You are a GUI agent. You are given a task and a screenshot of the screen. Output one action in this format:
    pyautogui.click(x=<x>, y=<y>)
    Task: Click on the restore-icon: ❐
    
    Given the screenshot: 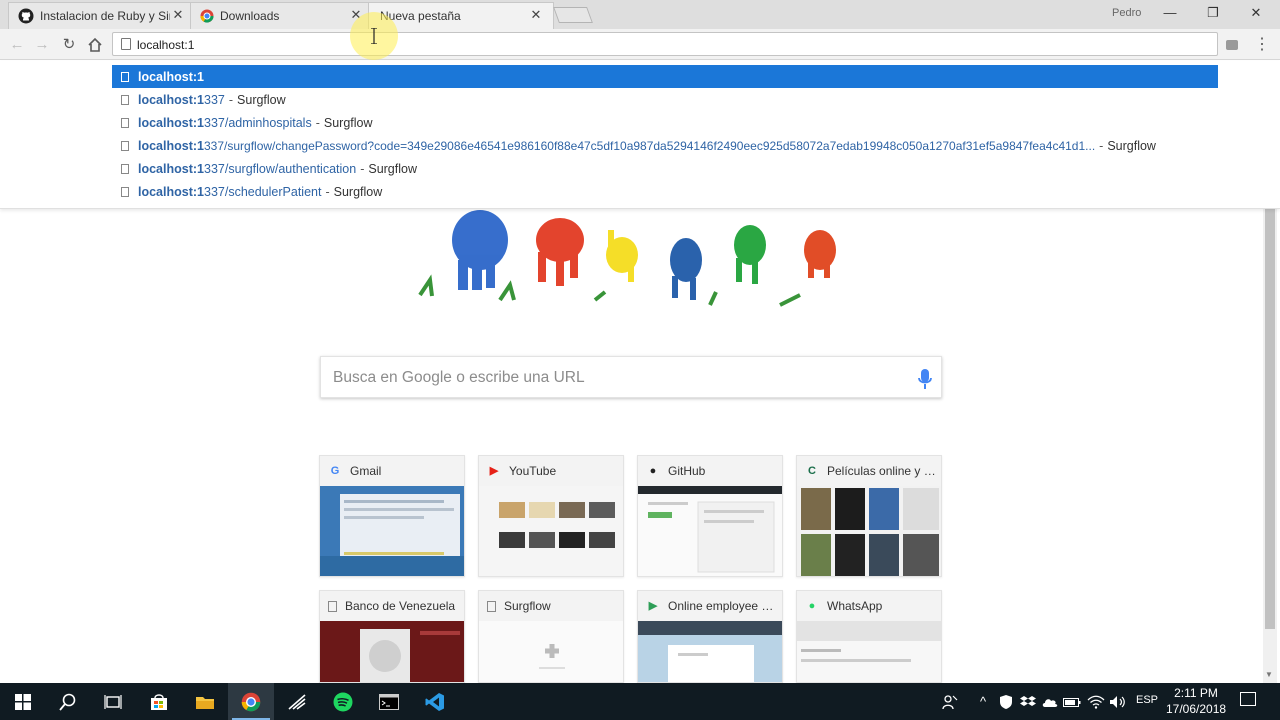 What is the action you would take?
    pyautogui.click(x=1213, y=13)
    